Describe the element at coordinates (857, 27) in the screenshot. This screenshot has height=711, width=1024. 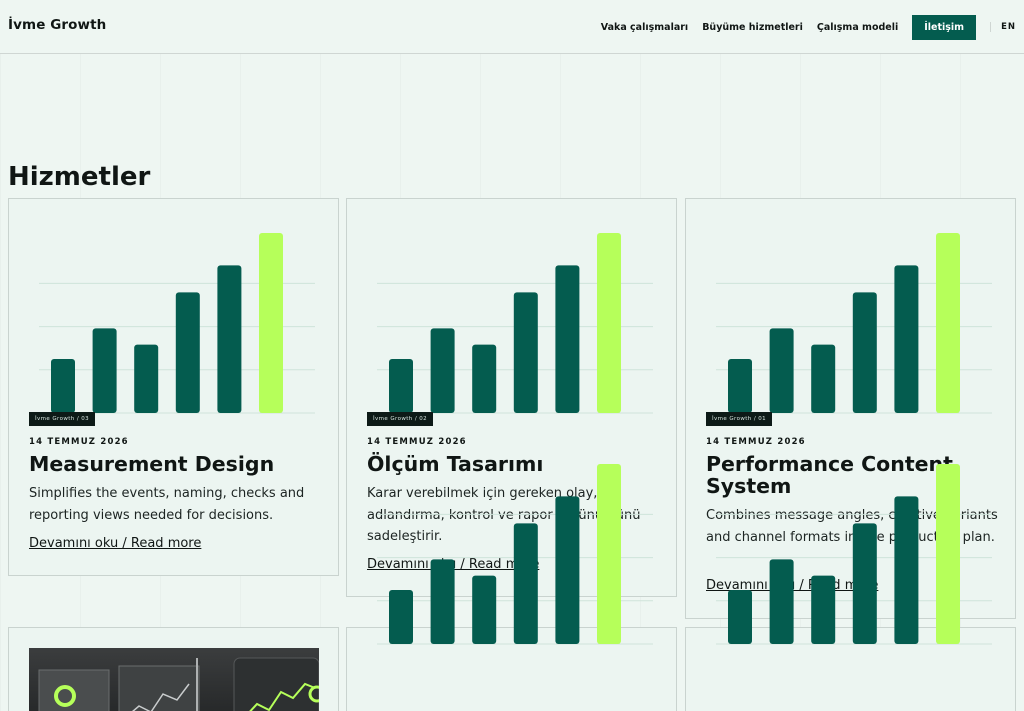
I see `nav-working-model: Çalışma modeli` at that location.